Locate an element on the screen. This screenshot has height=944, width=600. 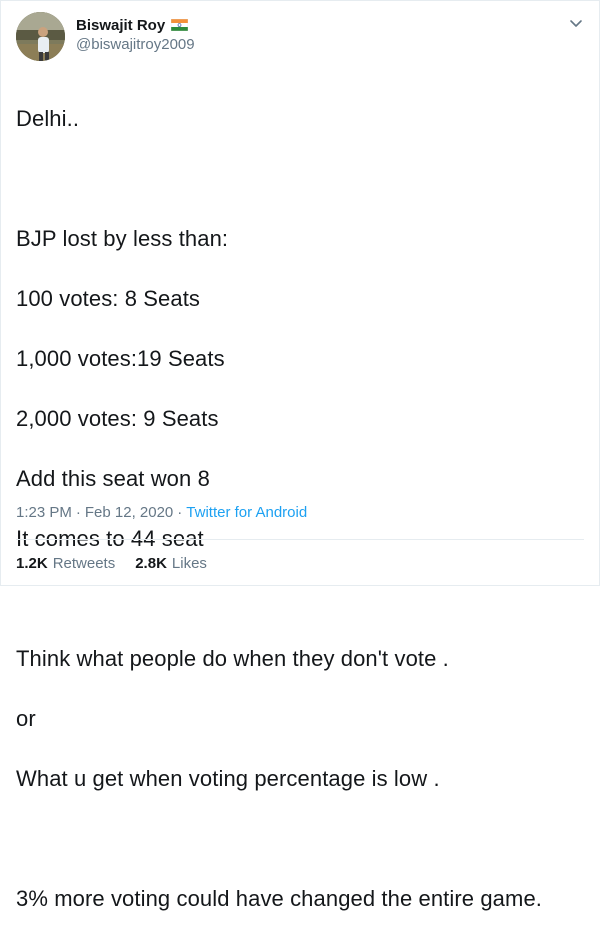
retweets-stat: 1.2K Retweets is located at coordinates (65, 563).